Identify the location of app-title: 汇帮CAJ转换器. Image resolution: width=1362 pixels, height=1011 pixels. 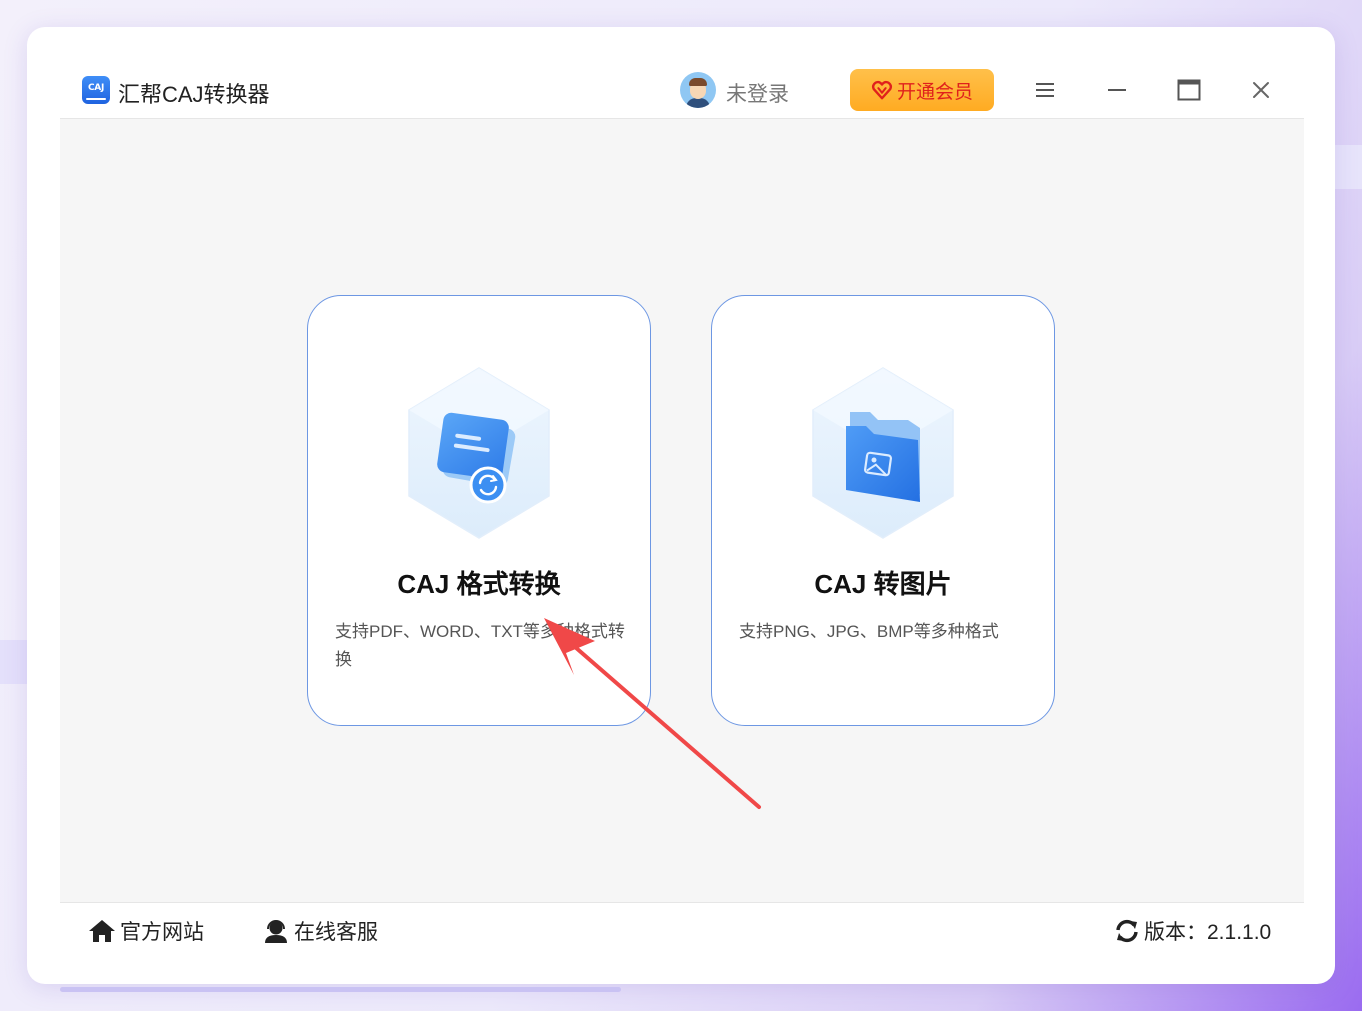
(194, 94).